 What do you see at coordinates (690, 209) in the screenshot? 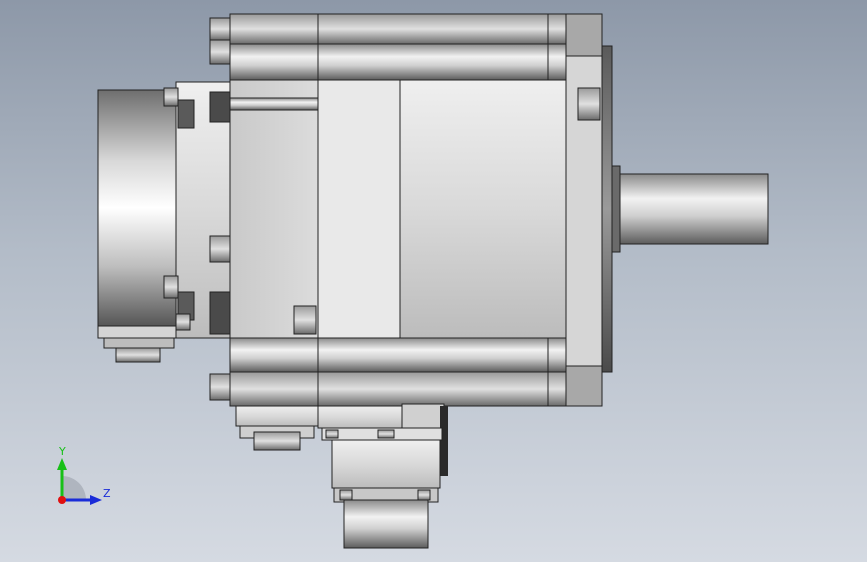
I see `output-shaft` at bounding box center [690, 209].